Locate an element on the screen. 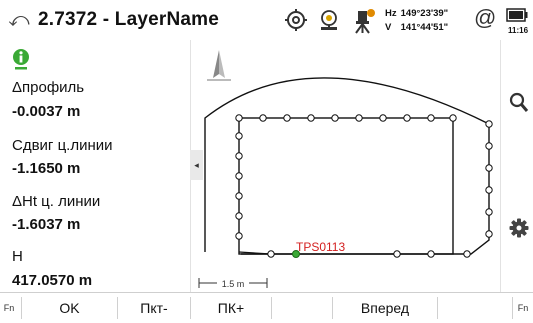  softkey-bar: Fn OK Пкт- ПК+ Вперед Fn is located at coordinates (266, 305).